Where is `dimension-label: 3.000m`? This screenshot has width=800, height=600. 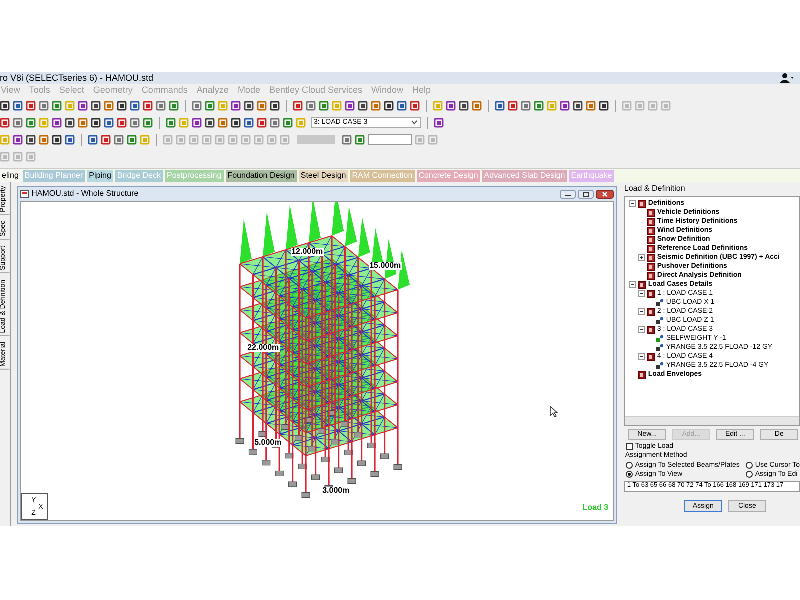 dimension-label: 3.000m is located at coordinates (336, 491).